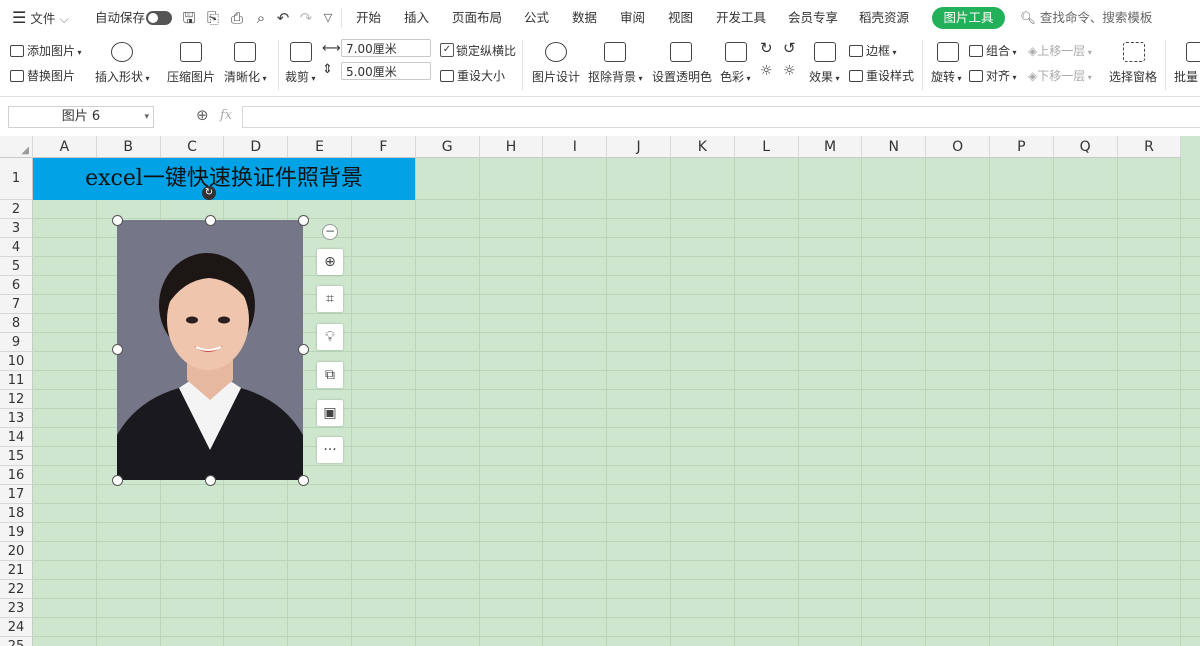 This screenshot has height=646, width=1200. Describe the element at coordinates (384, 147) in the screenshot. I see `column-header-f: F` at that location.